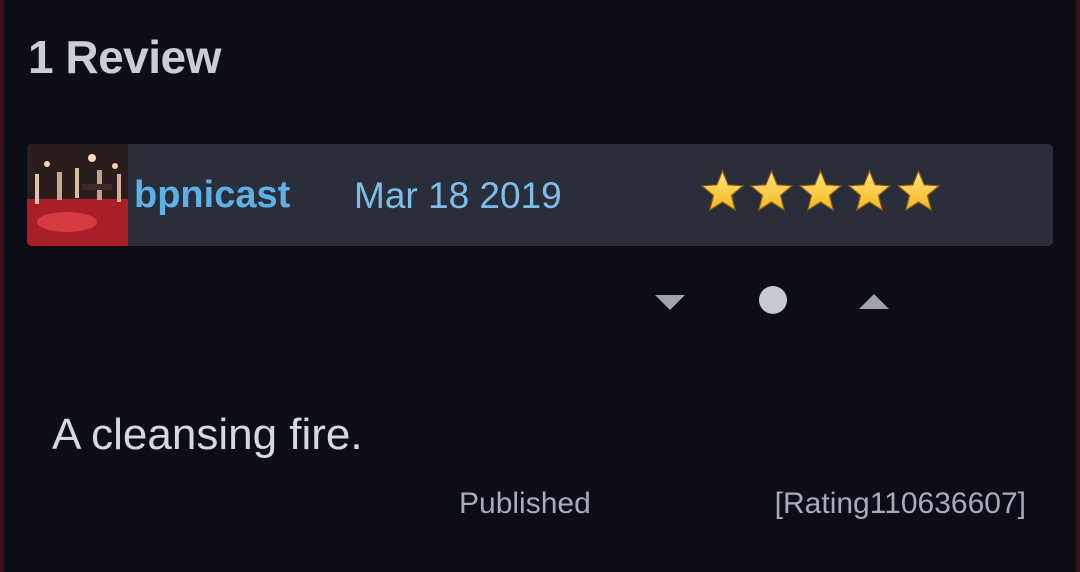  What do you see at coordinates (874, 302) in the screenshot?
I see `triangle-up-icon` at bounding box center [874, 302].